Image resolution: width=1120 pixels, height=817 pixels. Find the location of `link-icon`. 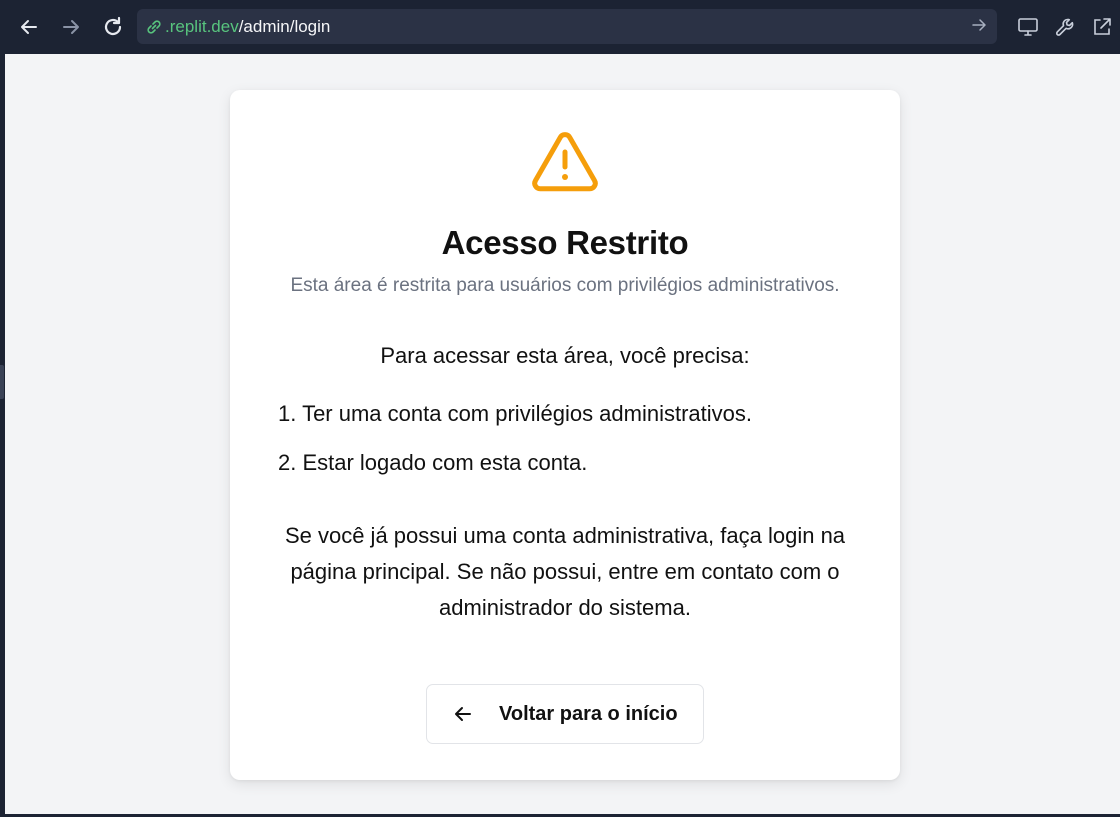

link-icon is located at coordinates (154, 27).